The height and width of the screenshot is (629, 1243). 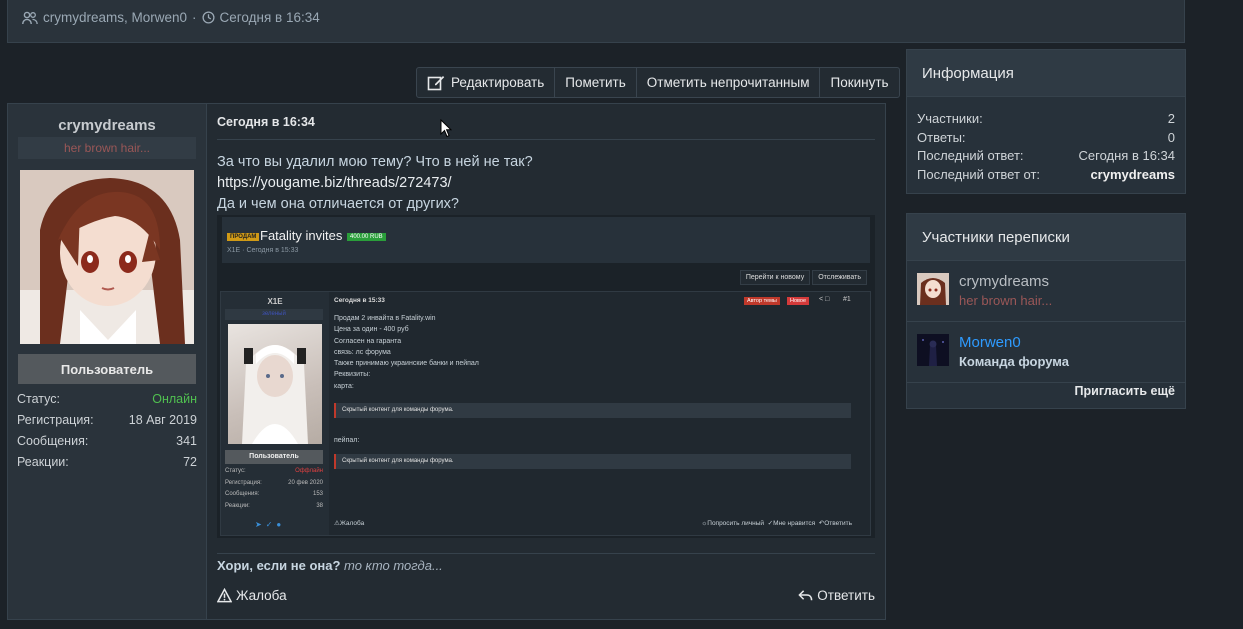 What do you see at coordinates (1046, 176) in the screenshot?
I see `info-row-last-reply-by: Последний ответ от: crymydreams` at bounding box center [1046, 176].